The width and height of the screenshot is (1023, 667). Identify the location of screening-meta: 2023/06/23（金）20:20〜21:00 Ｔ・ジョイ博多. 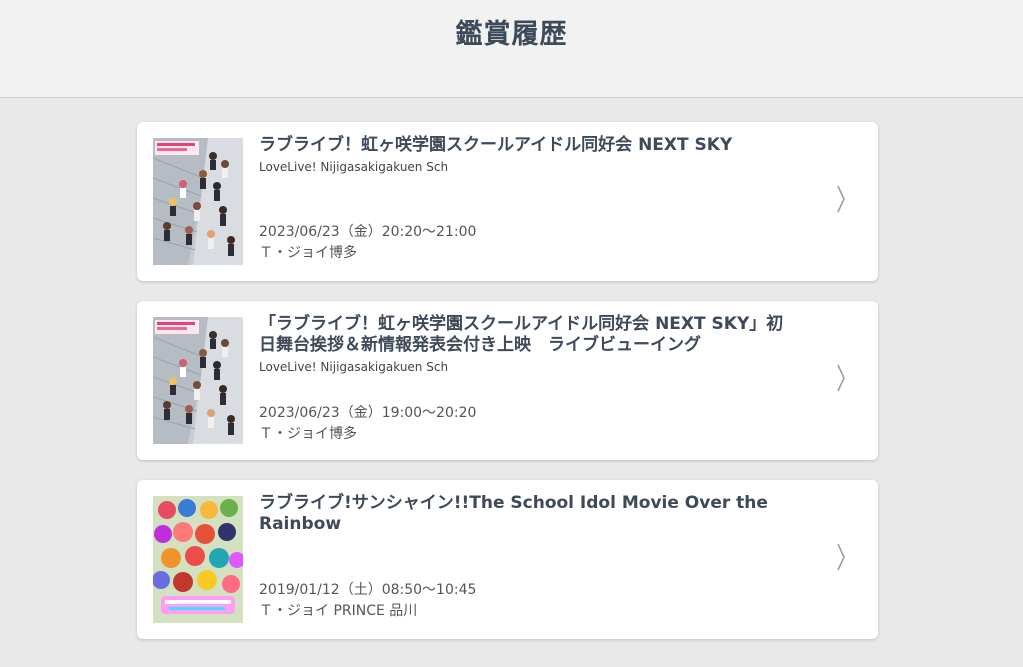
(367, 243).